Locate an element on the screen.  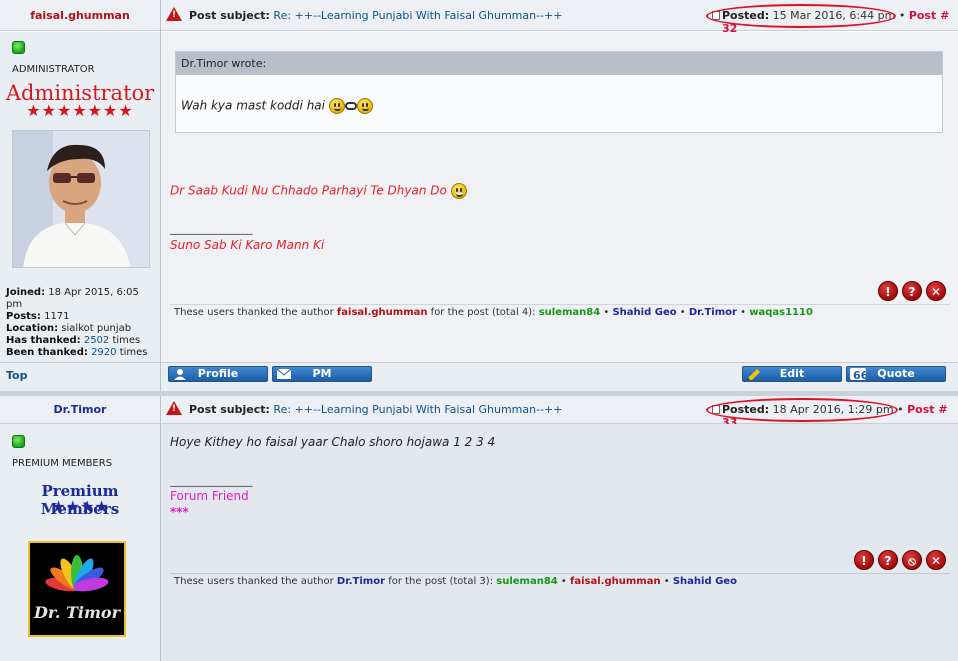
top-link: Top is located at coordinates (16, 375).